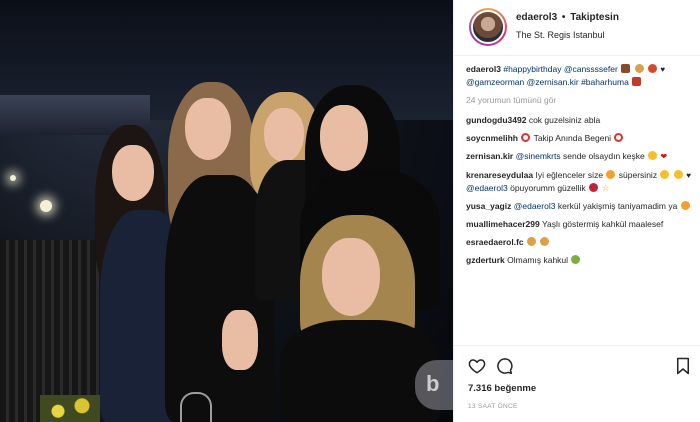 Image resolution: width=700 pixels, height=422 pixels. Describe the element at coordinates (594, 17) in the screenshot. I see `follow-status: Takiptesin` at that location.